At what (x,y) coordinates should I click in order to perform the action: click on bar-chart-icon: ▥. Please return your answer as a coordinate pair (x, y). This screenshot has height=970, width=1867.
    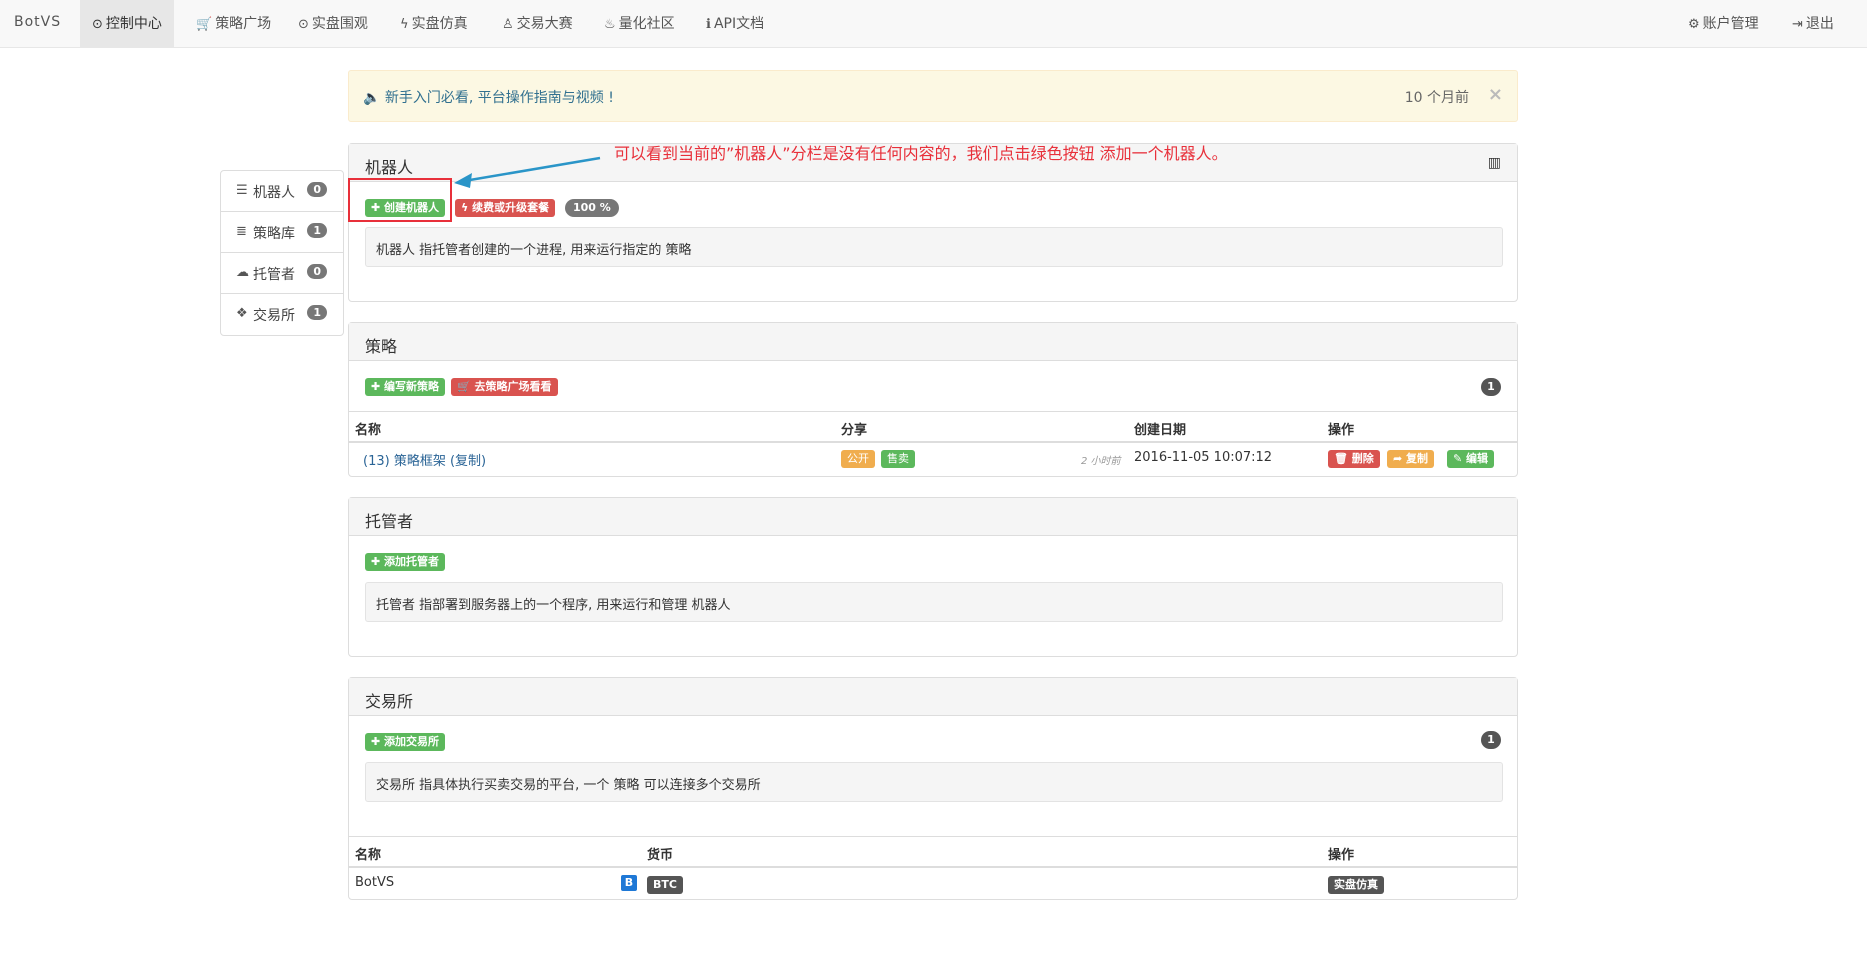
    Looking at the image, I should click on (1494, 163).